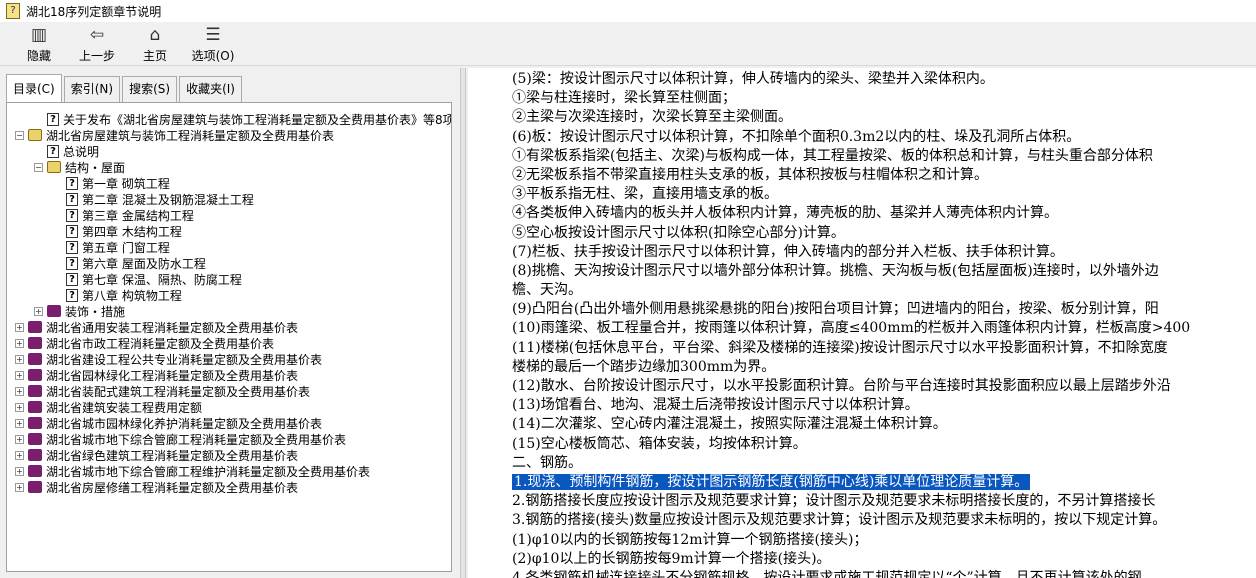 The image size is (1256, 578). What do you see at coordinates (229, 247) in the screenshot?
I see `tree-node: ? 第五章 门窗工程` at bounding box center [229, 247].